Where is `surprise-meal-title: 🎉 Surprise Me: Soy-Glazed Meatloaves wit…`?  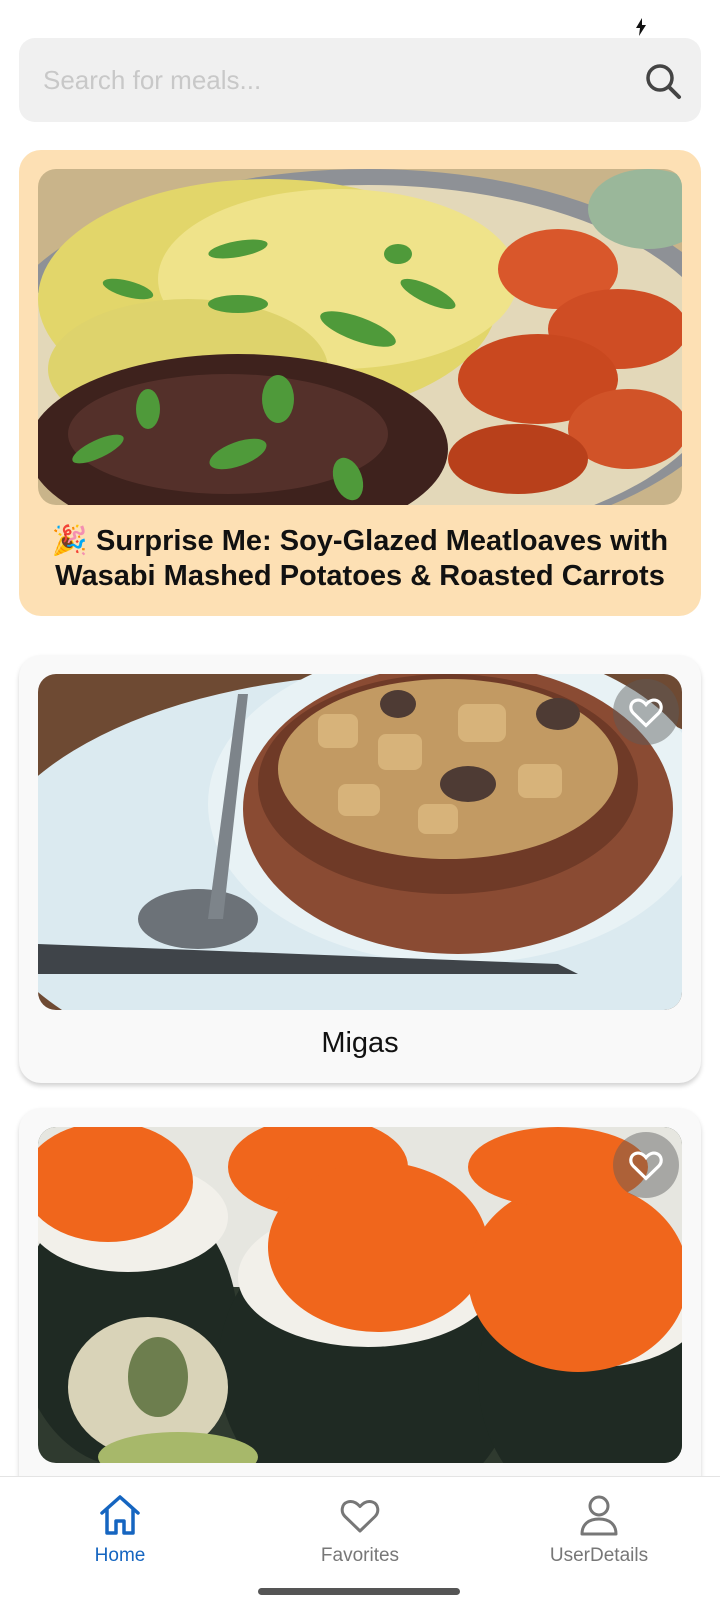 surprise-meal-title: 🎉 Surprise Me: Soy-Glazed Meatloaves wit… is located at coordinates (360, 558).